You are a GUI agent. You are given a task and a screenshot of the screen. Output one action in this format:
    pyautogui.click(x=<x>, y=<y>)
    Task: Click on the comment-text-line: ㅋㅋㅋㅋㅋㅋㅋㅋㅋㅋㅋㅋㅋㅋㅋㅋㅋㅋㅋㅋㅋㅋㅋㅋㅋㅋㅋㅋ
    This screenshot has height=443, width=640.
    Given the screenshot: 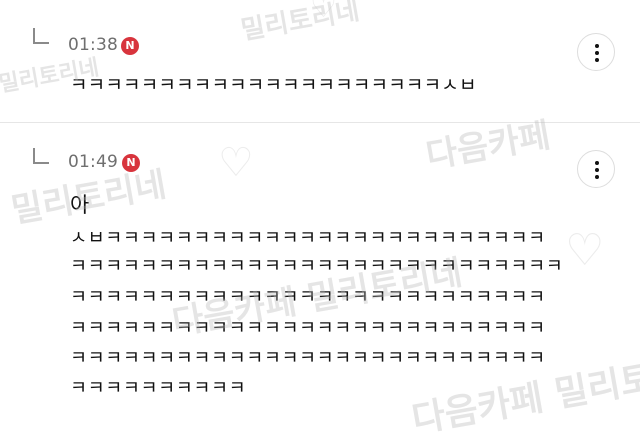 What is the action you would take?
    pyautogui.click(x=317, y=266)
    